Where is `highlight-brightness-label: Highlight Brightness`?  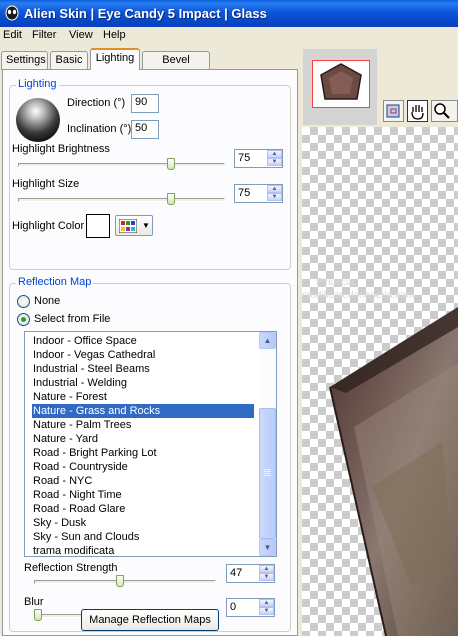
highlight-brightness-label: Highlight Brightness is located at coordinates (61, 149).